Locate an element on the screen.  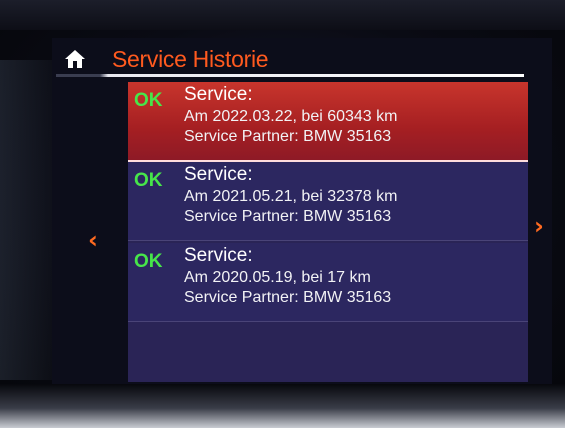
page-title: Service Historie is located at coordinates (190, 59).